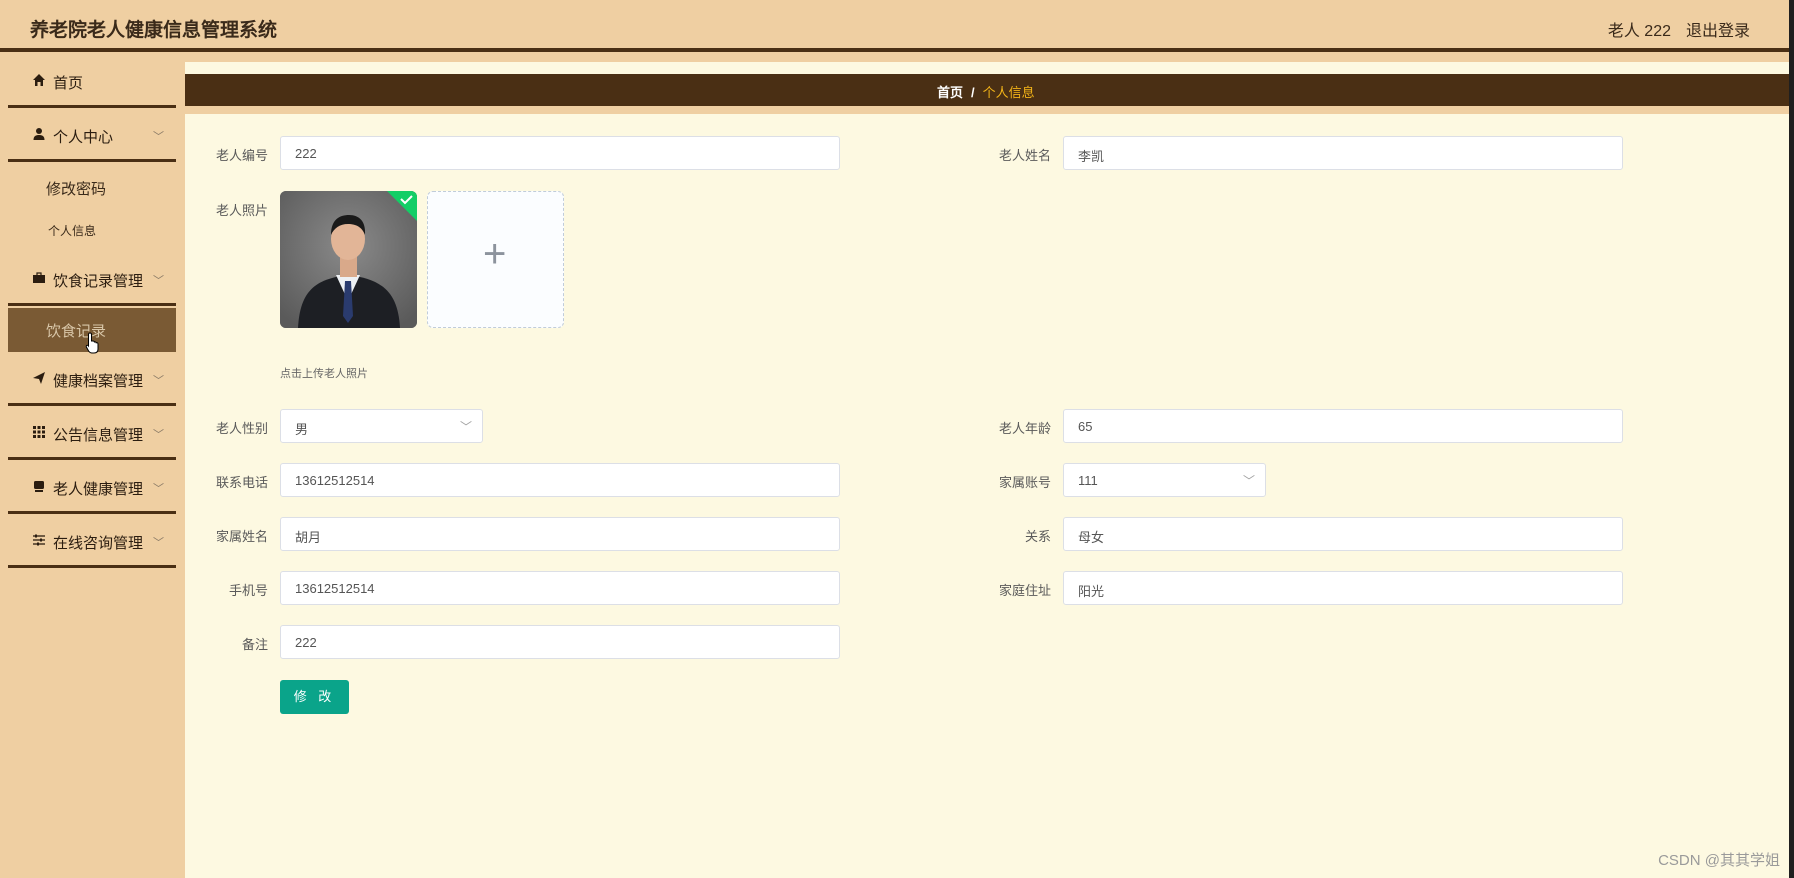 This screenshot has height=878, width=1794. What do you see at coordinates (98, 381) in the screenshot?
I see `sidebar-item-label: 健康档案管理` at bounding box center [98, 381].